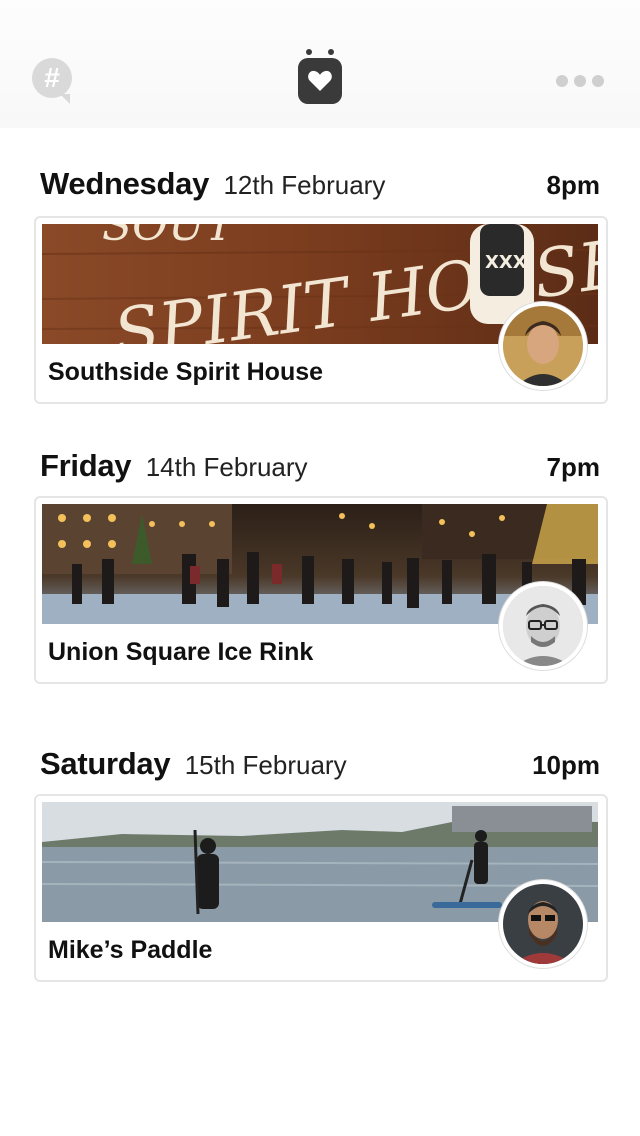 This screenshot has height=1136, width=640. I want to click on event-date: 14th February, so click(226, 467).